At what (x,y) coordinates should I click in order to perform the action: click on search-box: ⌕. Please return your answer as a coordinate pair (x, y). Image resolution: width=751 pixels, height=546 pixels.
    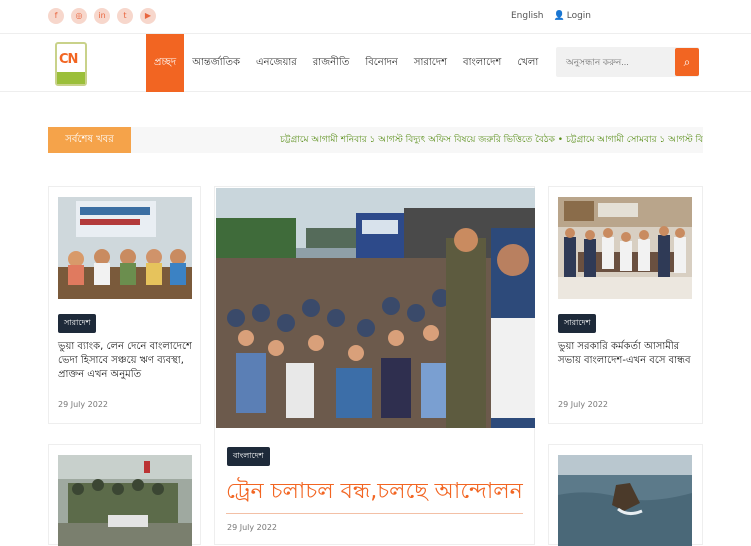
    Looking at the image, I should click on (627, 62).